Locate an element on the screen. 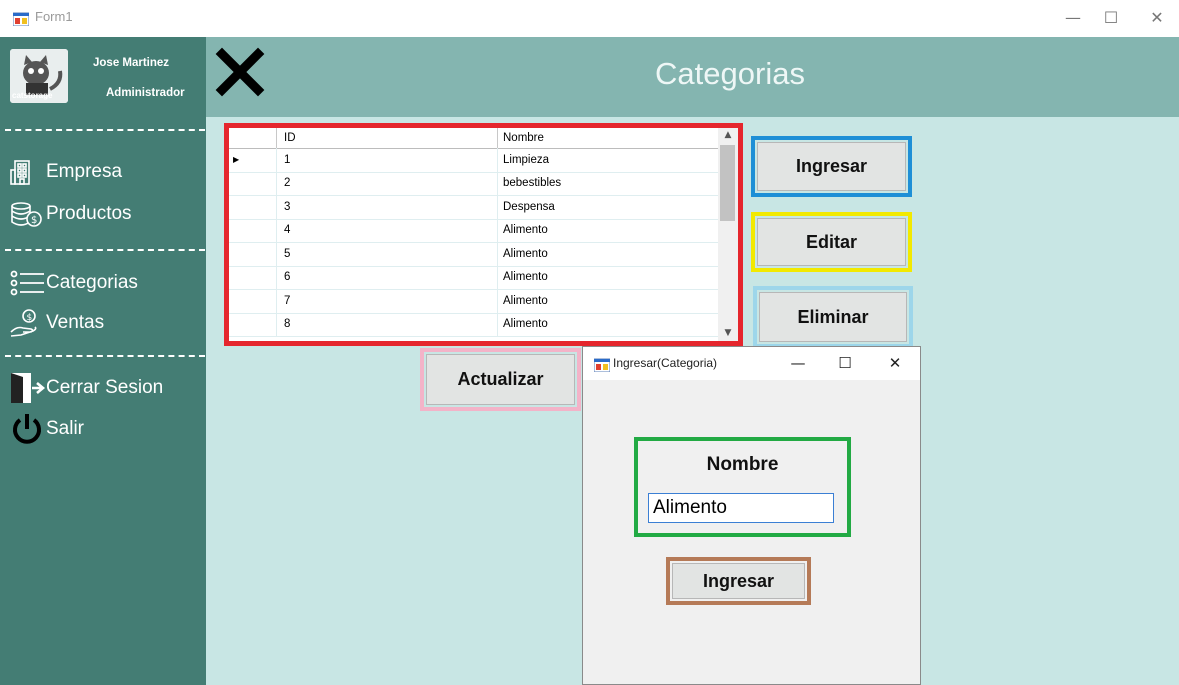  row-selector-icon: ▶ is located at coordinates (253, 160).